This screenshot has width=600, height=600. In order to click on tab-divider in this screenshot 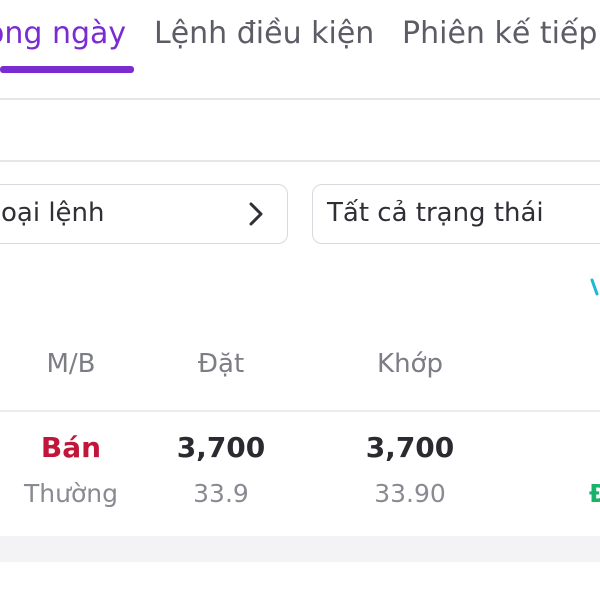, I will do `click(300, 99)`.